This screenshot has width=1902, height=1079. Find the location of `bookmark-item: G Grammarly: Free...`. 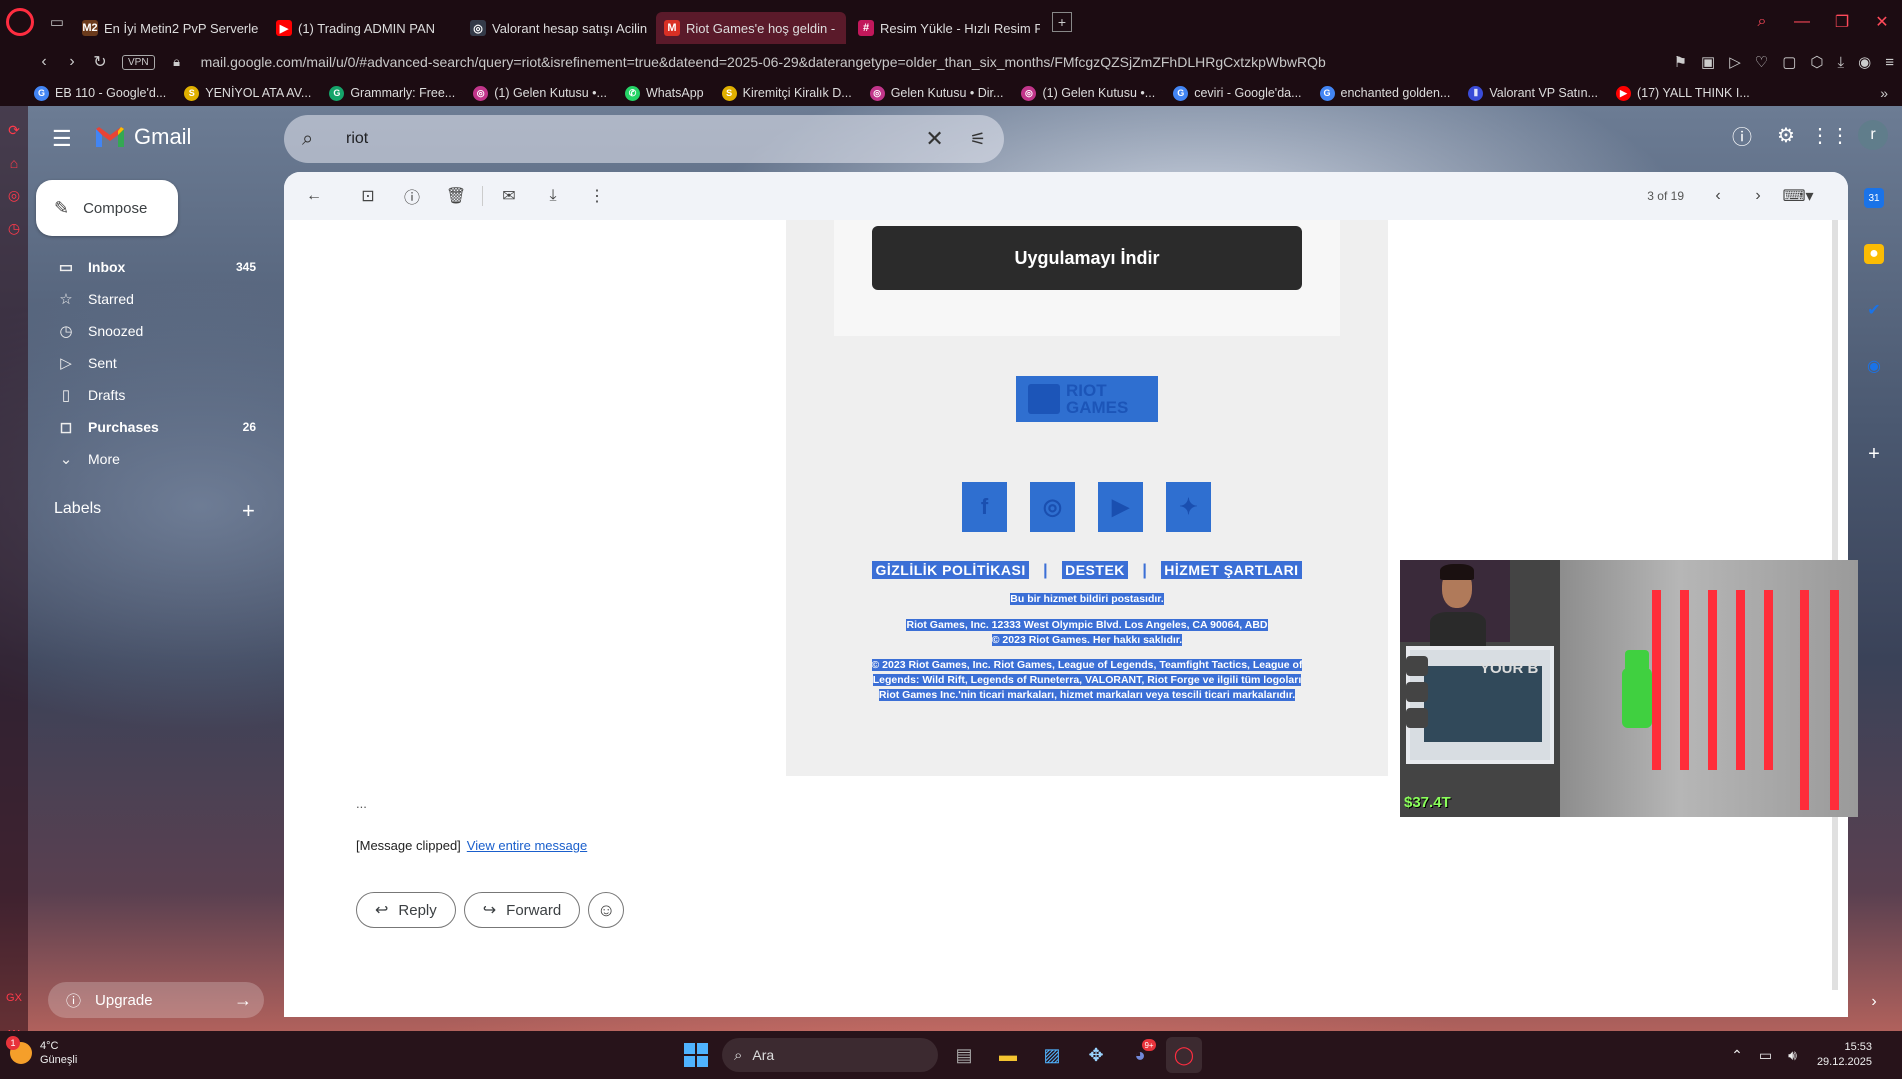

bookmark-item: G Grammarly: Free... is located at coordinates (392, 93).